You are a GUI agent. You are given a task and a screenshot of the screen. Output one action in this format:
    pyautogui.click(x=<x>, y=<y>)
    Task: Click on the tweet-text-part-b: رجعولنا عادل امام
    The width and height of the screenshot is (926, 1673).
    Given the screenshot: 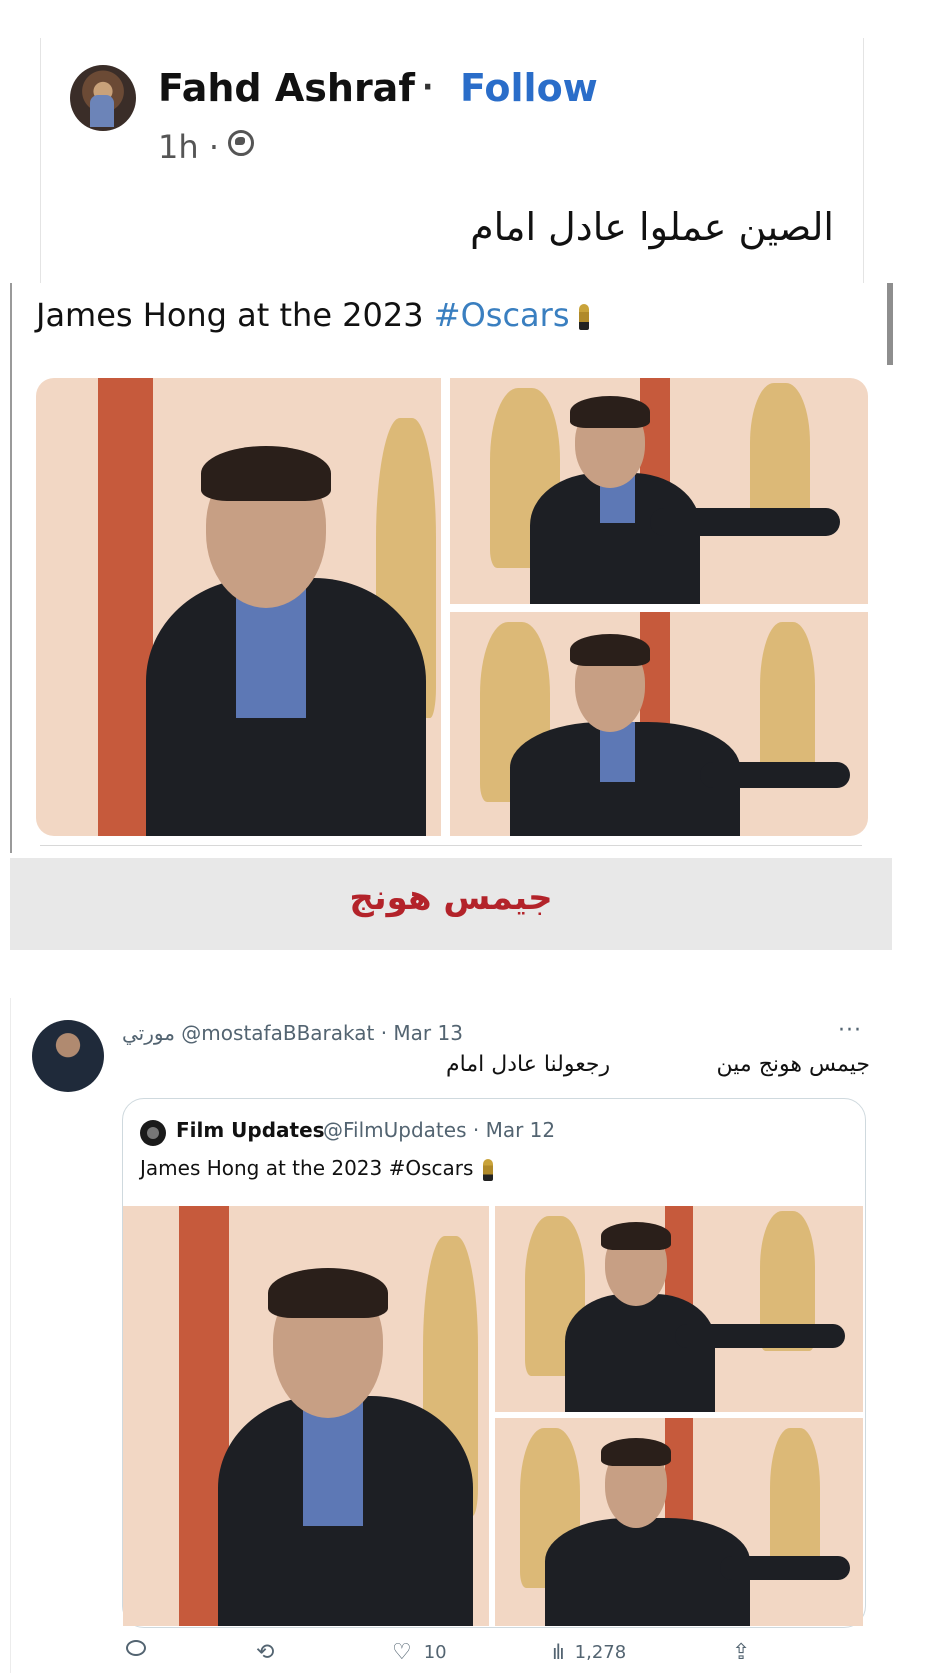 What is the action you would take?
    pyautogui.click(x=528, y=1064)
    